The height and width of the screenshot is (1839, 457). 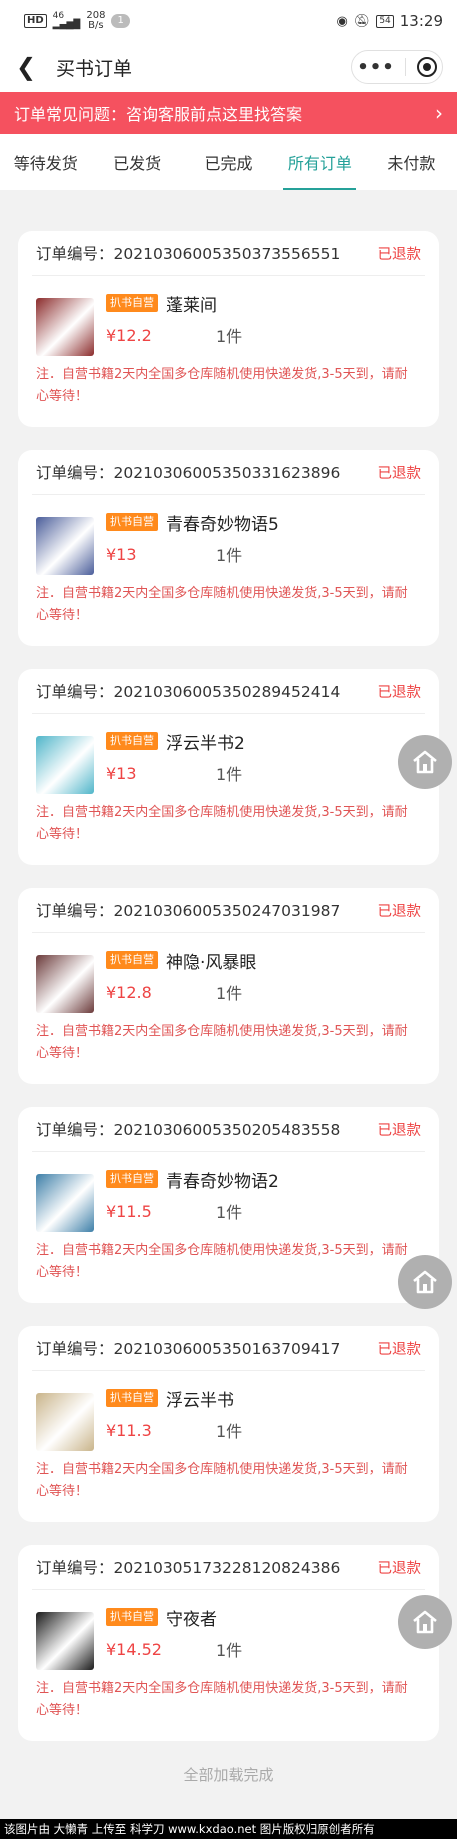 I want to click on faq-banner: 订单常见问题：咨询客服前点这里找答案 ›, so click(x=228, y=113).